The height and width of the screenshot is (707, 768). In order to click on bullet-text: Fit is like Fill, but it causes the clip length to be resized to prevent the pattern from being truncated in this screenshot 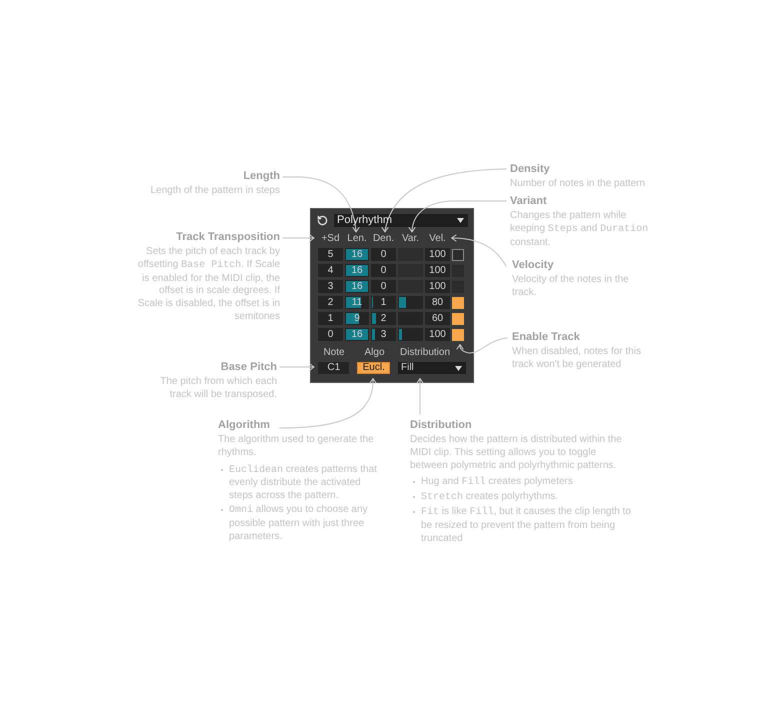, I will do `click(526, 526)`.